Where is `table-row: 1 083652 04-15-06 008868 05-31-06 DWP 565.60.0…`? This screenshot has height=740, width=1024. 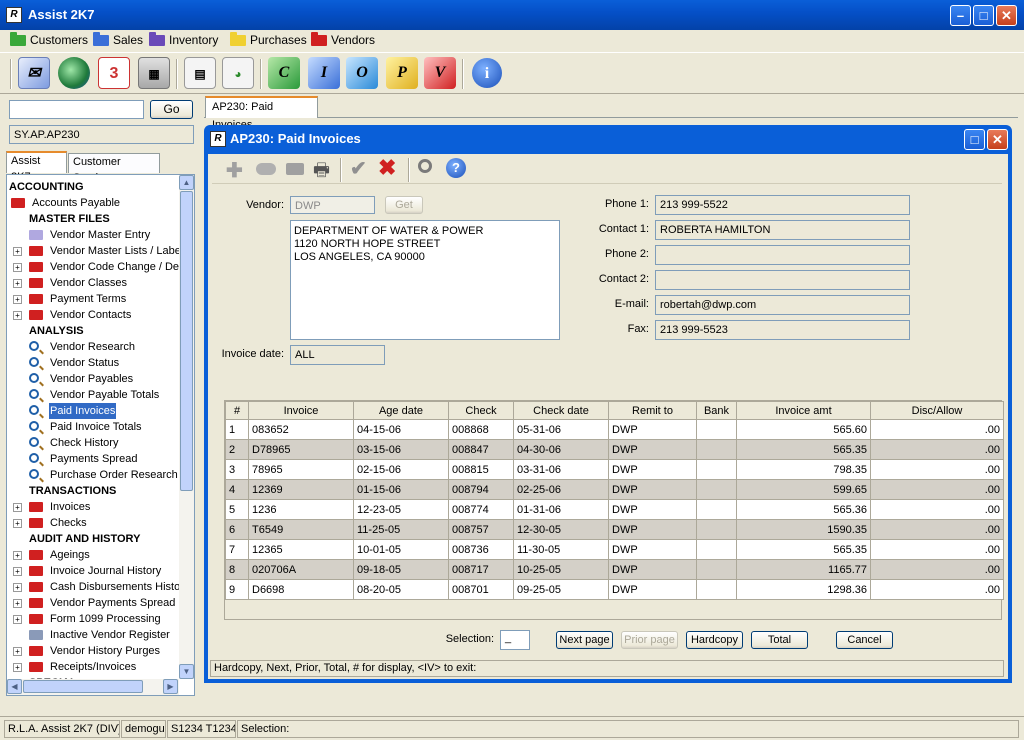 table-row: 1 083652 04-15-06 008868 05-31-06 DWP 565.60.0… is located at coordinates (614, 429).